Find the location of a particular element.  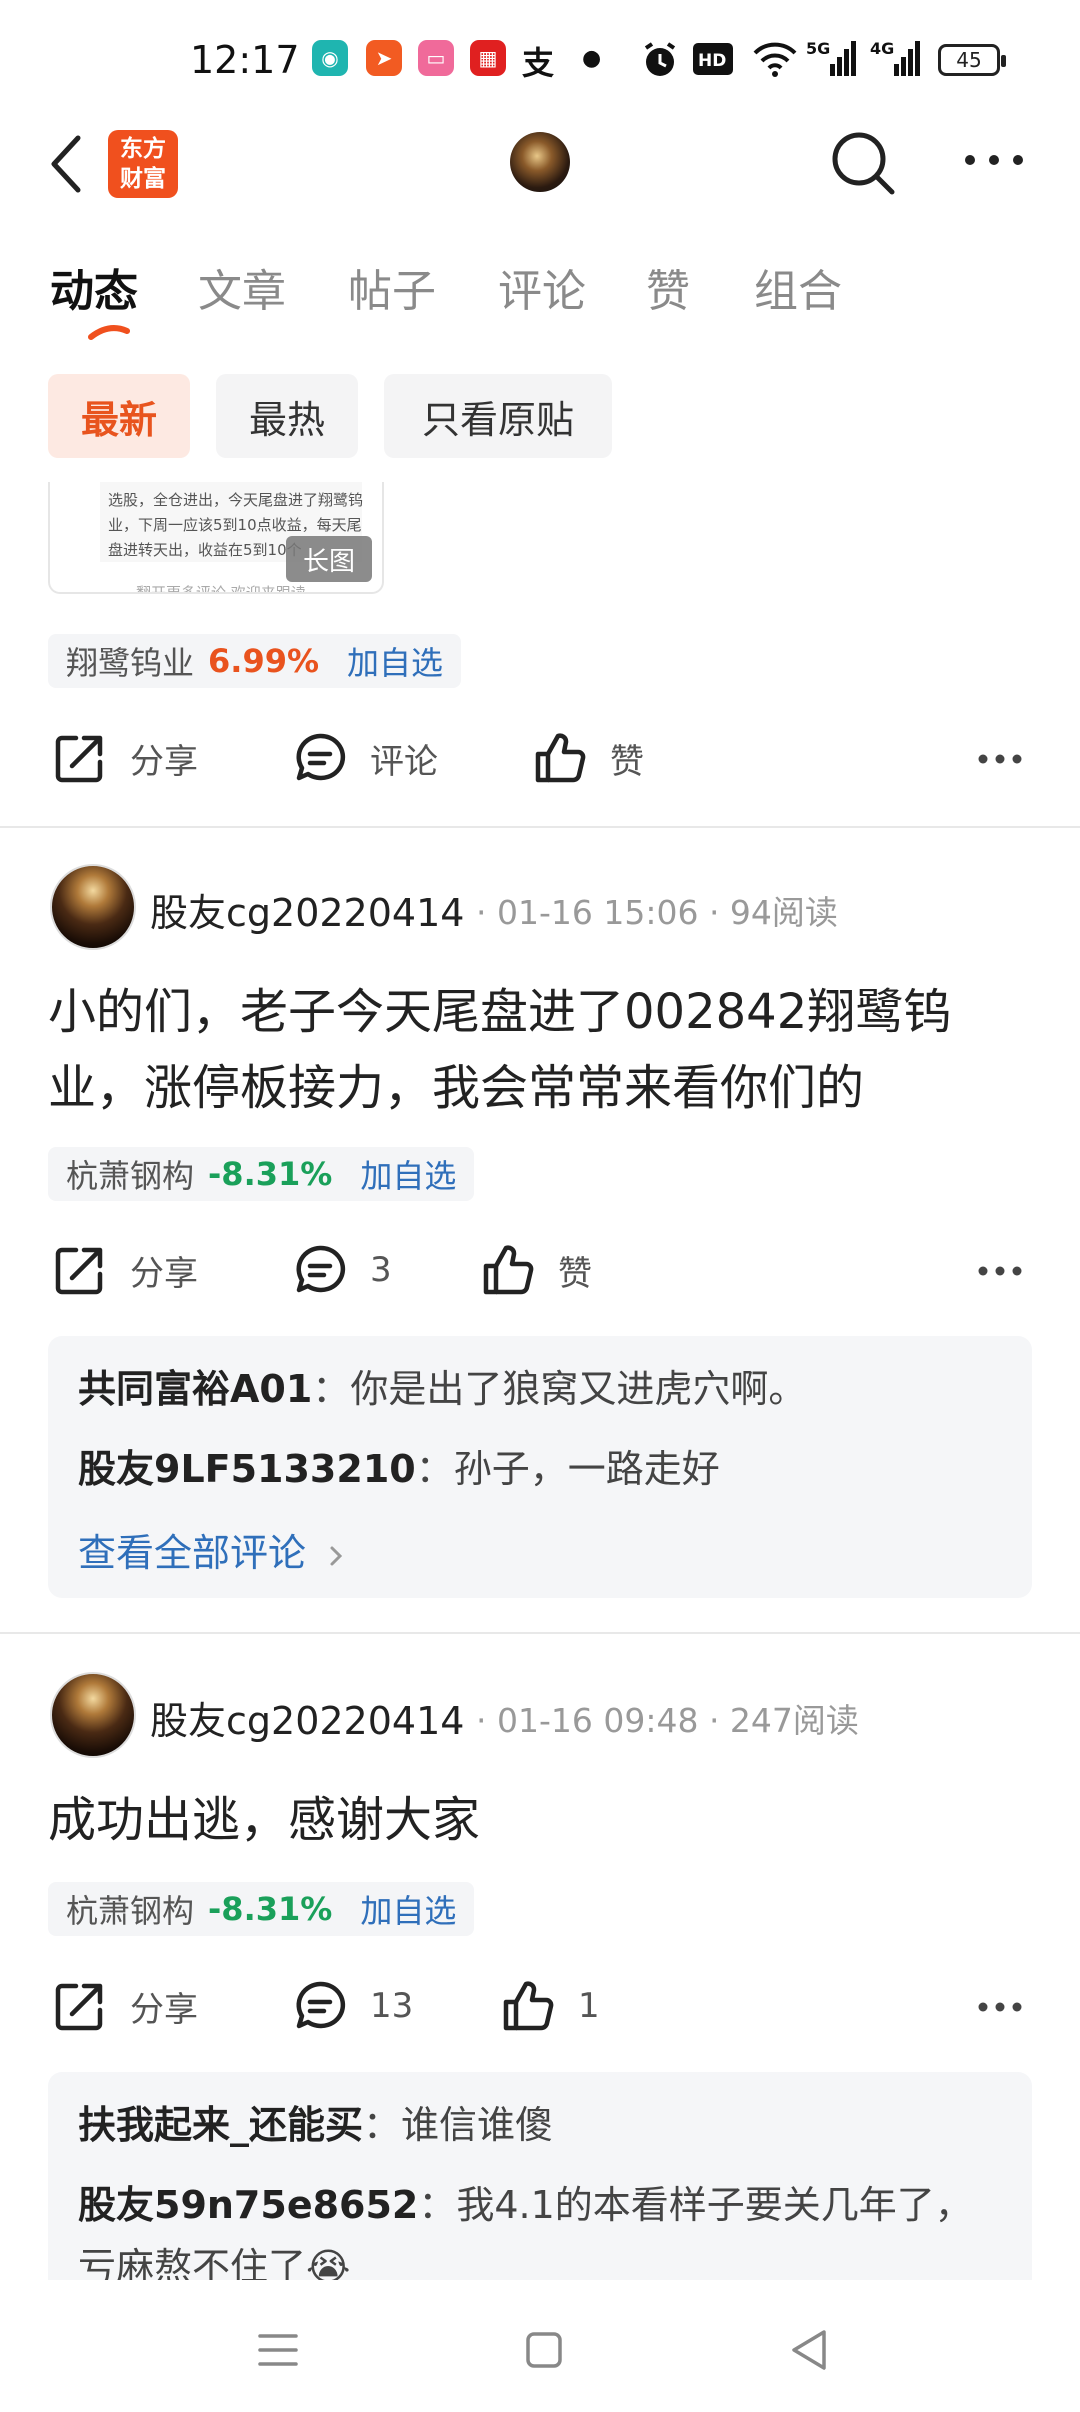

comment-item: 股友9LF5133210：孙子，一路走好 is located at coordinates (543, 1469).